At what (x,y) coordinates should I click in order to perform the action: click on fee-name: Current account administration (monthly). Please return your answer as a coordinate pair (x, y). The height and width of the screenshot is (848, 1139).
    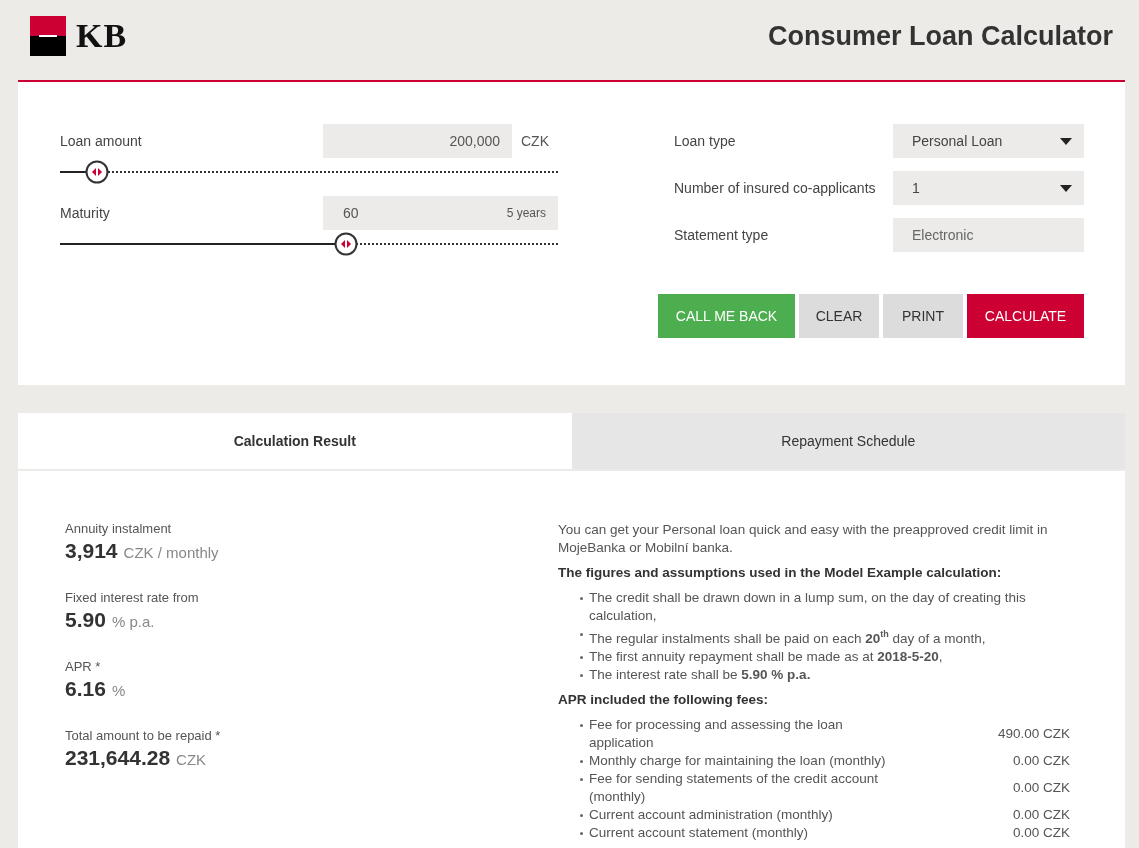
    Looking at the image, I should click on (711, 814).